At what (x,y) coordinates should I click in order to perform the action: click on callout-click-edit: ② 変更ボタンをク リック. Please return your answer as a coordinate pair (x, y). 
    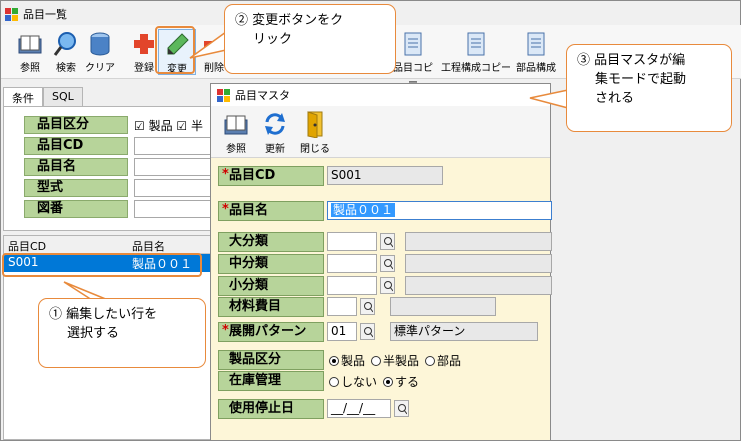
    Looking at the image, I should click on (310, 39).